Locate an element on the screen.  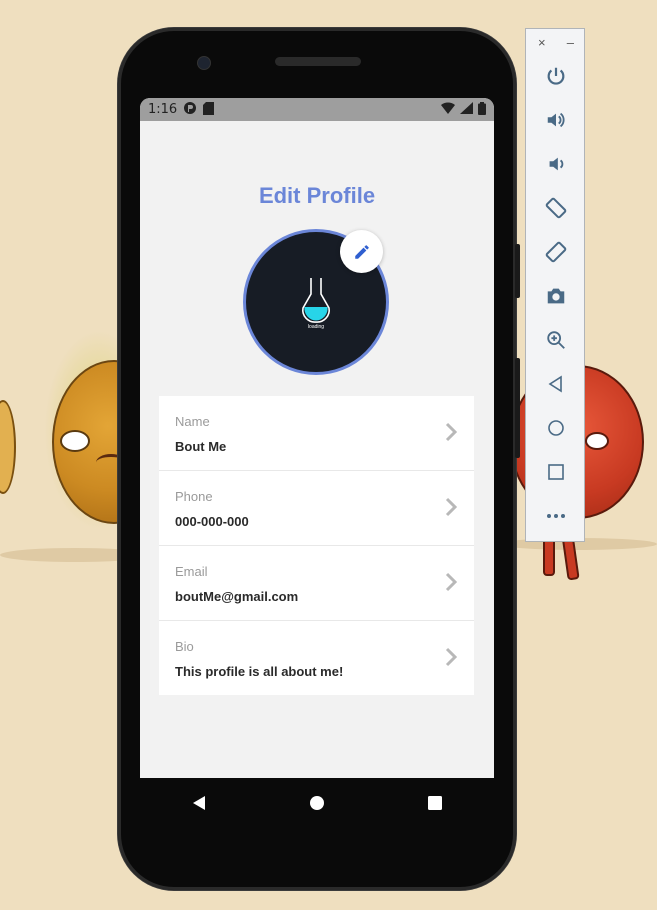
field-label: Email is located at coordinates (191, 571).